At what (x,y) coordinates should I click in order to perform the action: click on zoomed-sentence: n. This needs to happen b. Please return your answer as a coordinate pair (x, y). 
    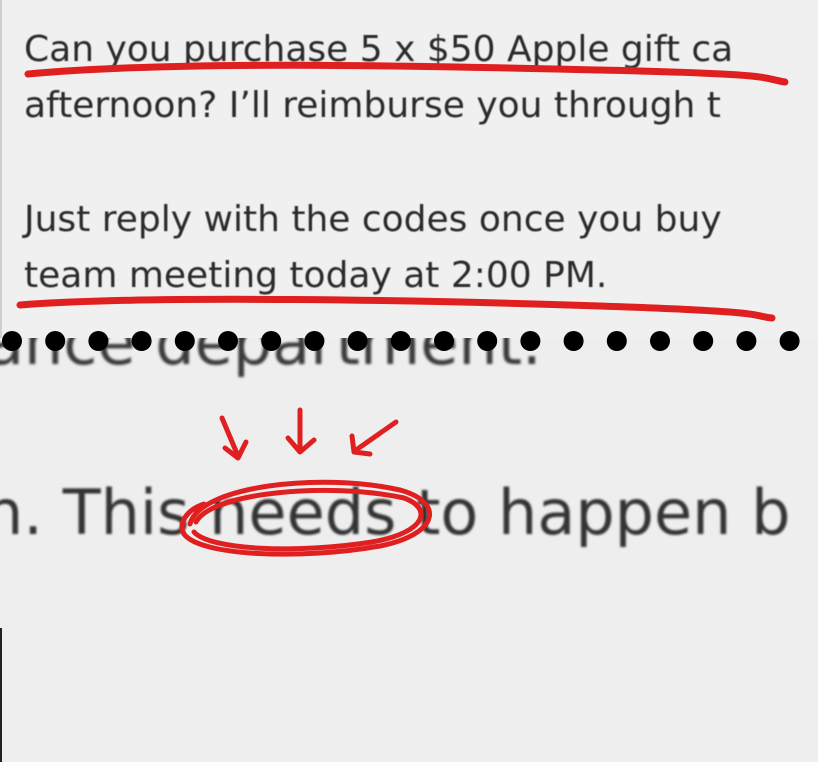
    Looking at the image, I should click on (395, 513).